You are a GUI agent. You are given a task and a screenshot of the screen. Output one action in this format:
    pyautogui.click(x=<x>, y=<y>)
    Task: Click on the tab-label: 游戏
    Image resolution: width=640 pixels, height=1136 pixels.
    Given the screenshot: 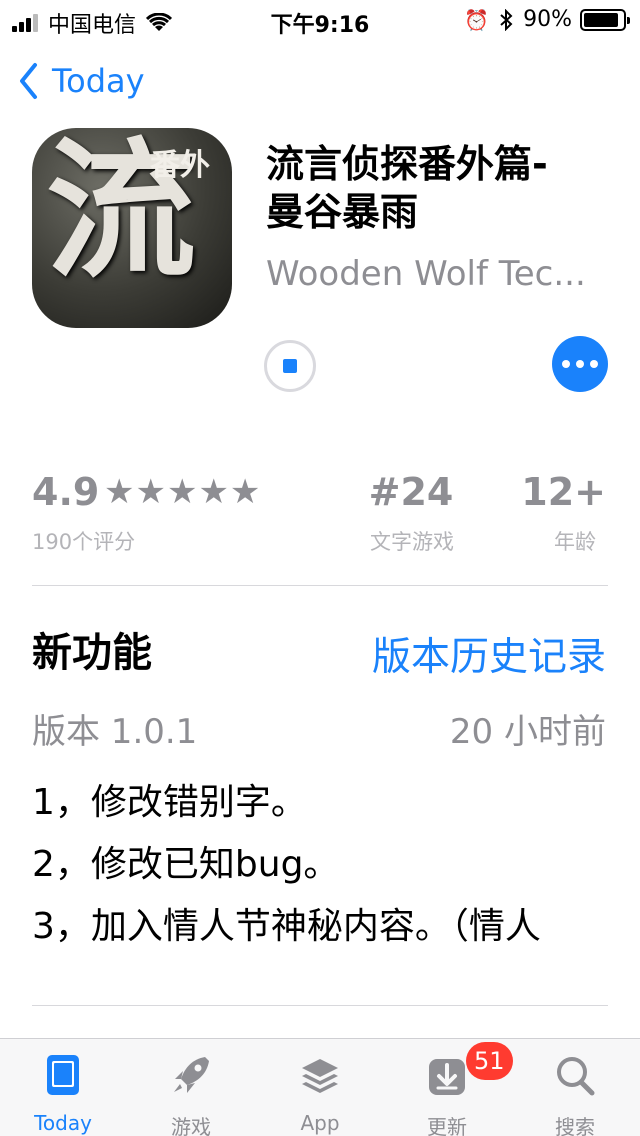 What is the action you would take?
    pyautogui.click(x=191, y=1125)
    